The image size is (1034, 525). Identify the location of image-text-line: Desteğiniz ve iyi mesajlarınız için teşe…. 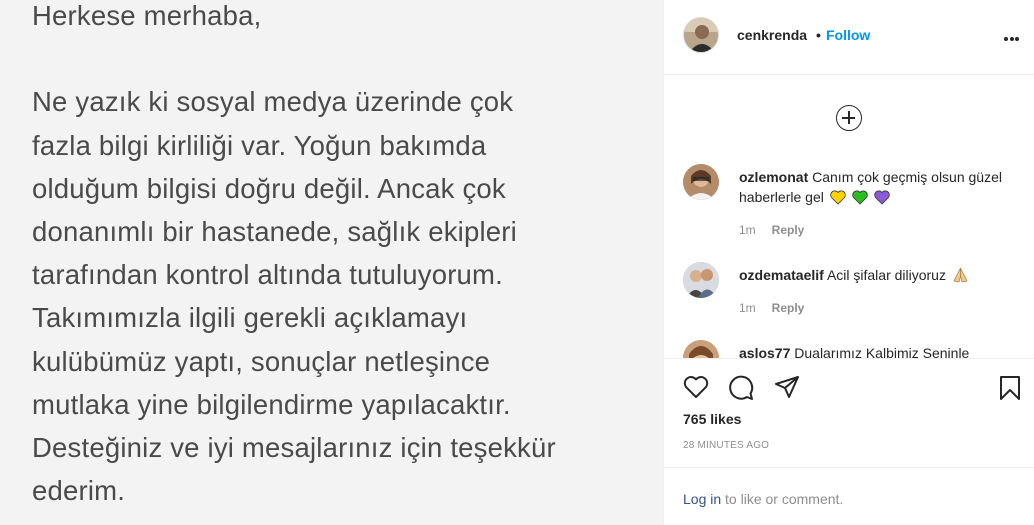
(294, 448).